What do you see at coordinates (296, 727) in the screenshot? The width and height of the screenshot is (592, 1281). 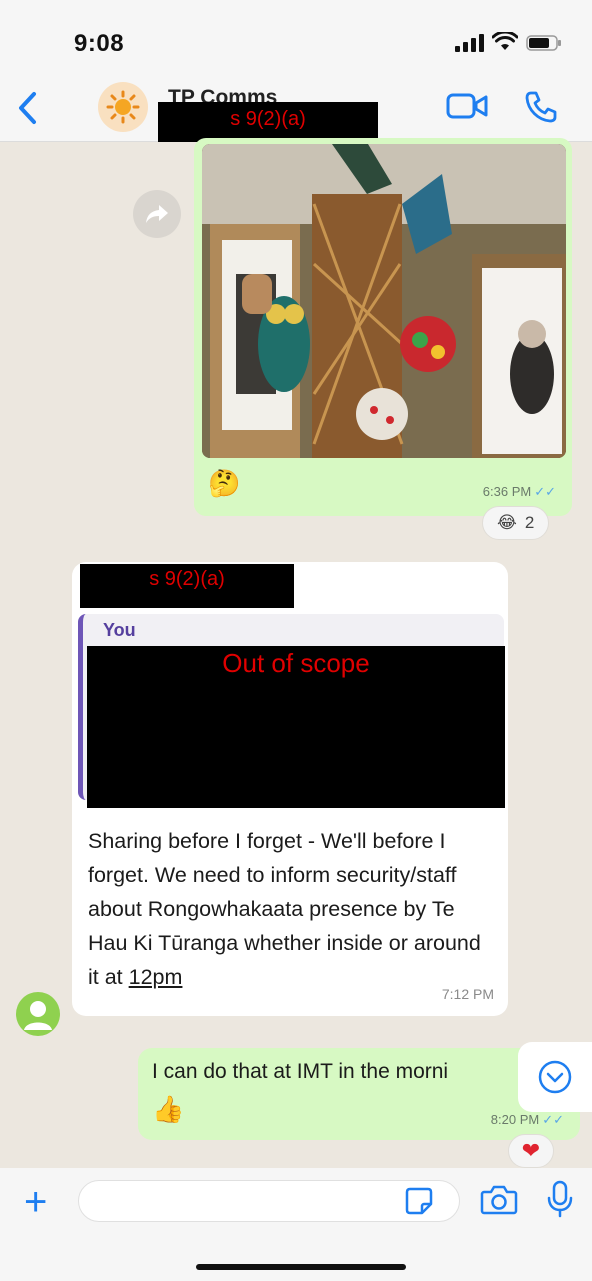 I see `redaction-box: Out of scope` at bounding box center [296, 727].